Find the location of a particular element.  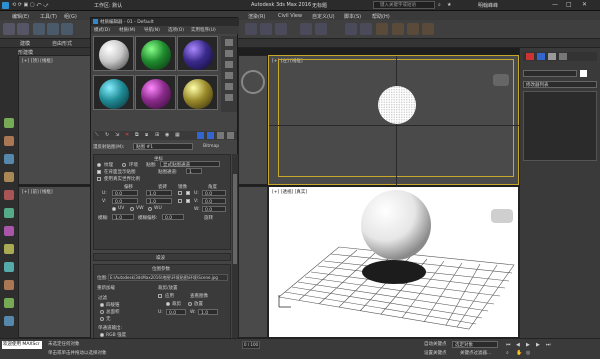

set-key-button: 设置关键点 is located at coordinates (435, 353).